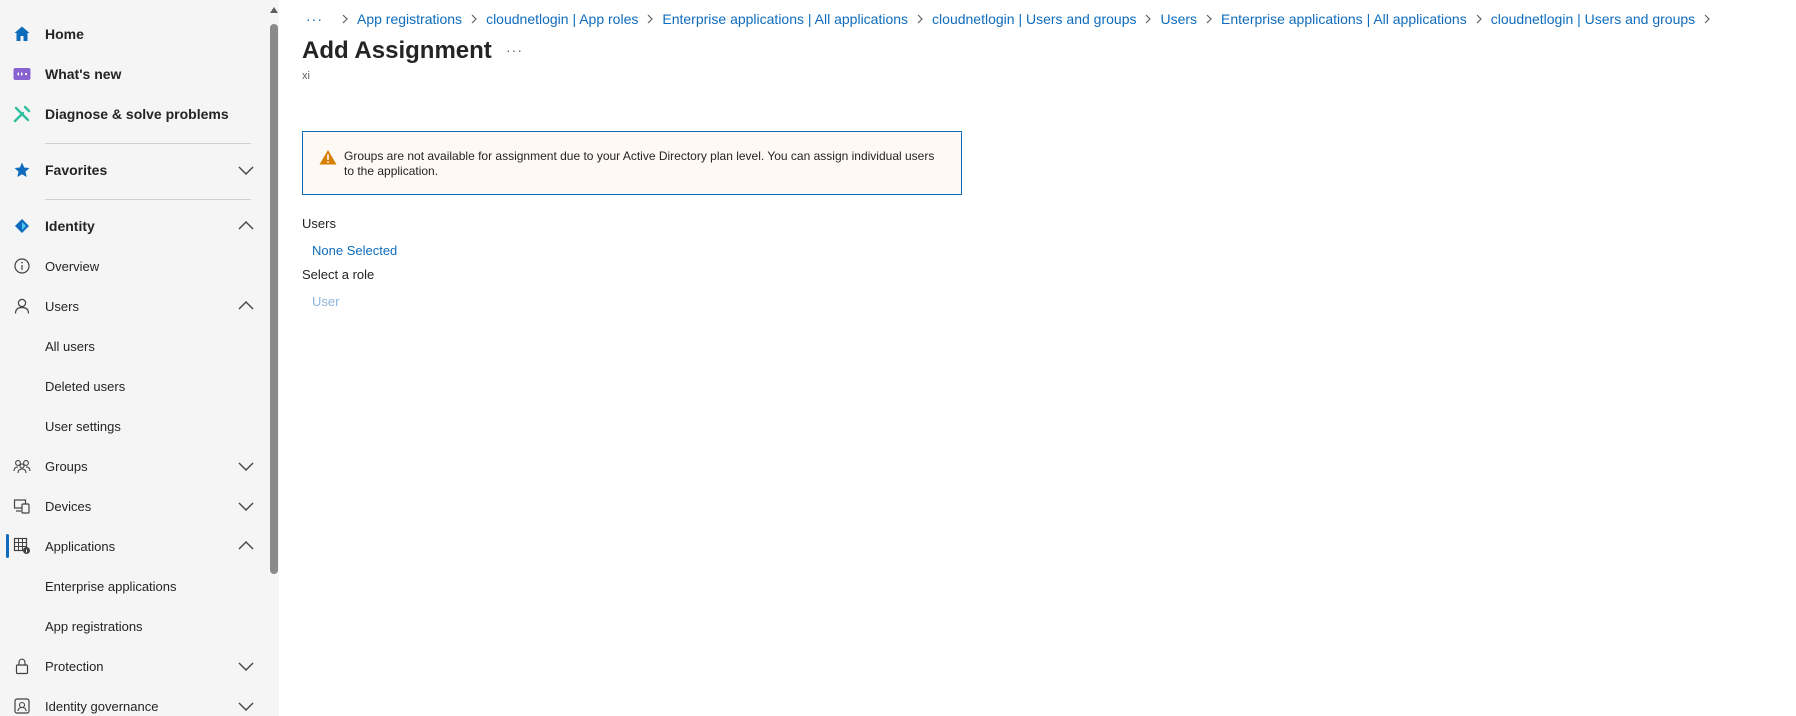  What do you see at coordinates (64, 34) in the screenshot?
I see `nav-home-label: Home` at bounding box center [64, 34].